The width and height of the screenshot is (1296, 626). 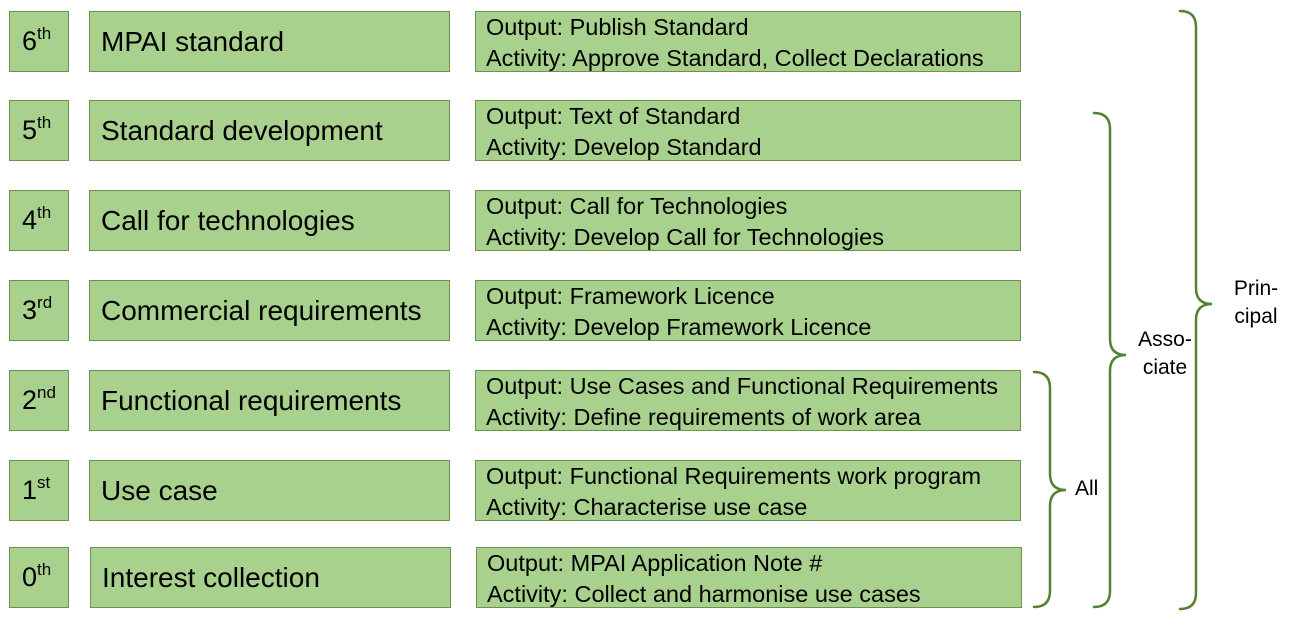 I want to click on brace-principal-label: Prin- cipal, so click(x=1256, y=303).